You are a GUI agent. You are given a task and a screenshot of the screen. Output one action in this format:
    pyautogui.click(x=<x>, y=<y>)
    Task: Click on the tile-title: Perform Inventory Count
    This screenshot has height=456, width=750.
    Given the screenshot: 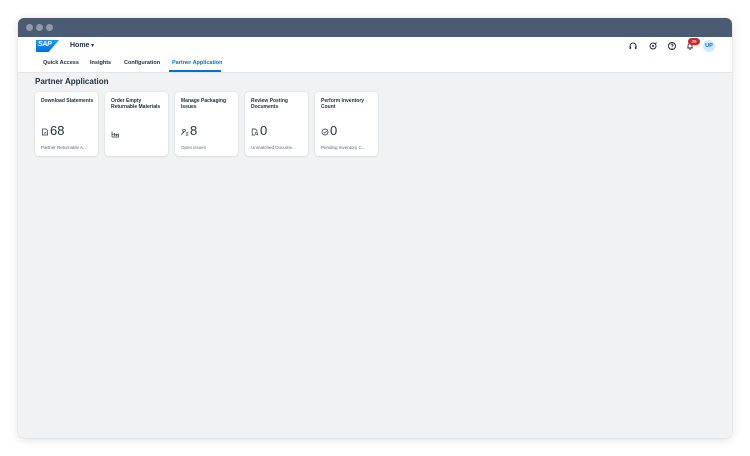 What is the action you would take?
    pyautogui.click(x=343, y=104)
    